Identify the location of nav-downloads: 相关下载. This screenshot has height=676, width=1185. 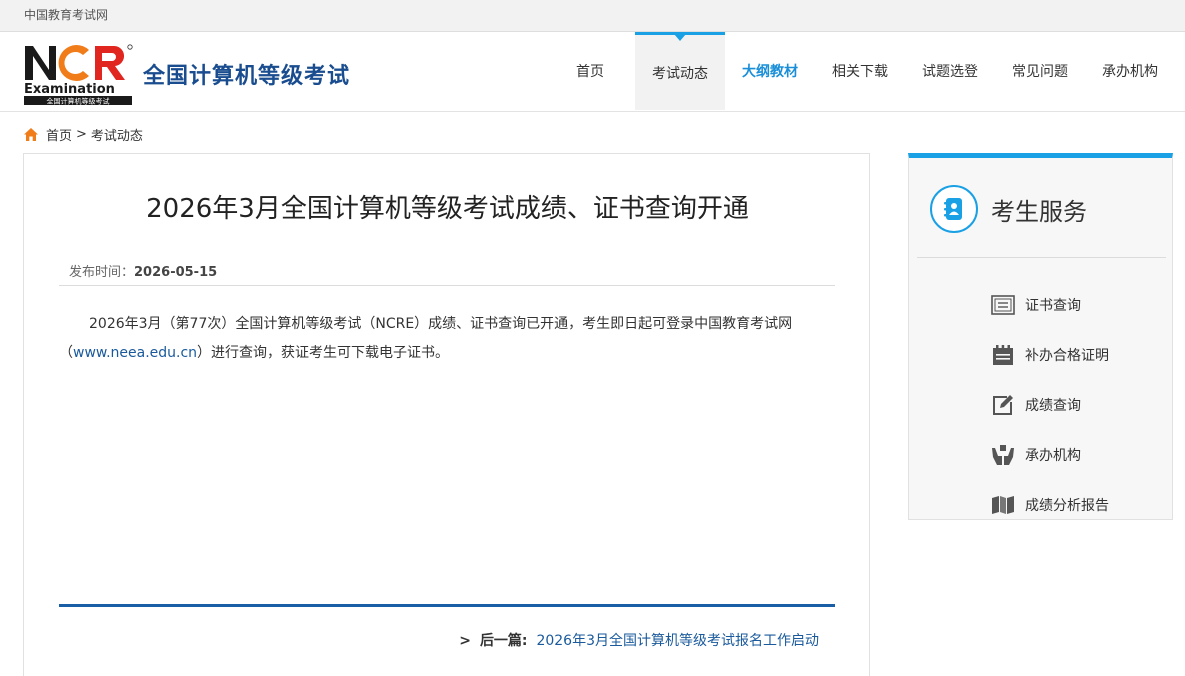
(860, 71).